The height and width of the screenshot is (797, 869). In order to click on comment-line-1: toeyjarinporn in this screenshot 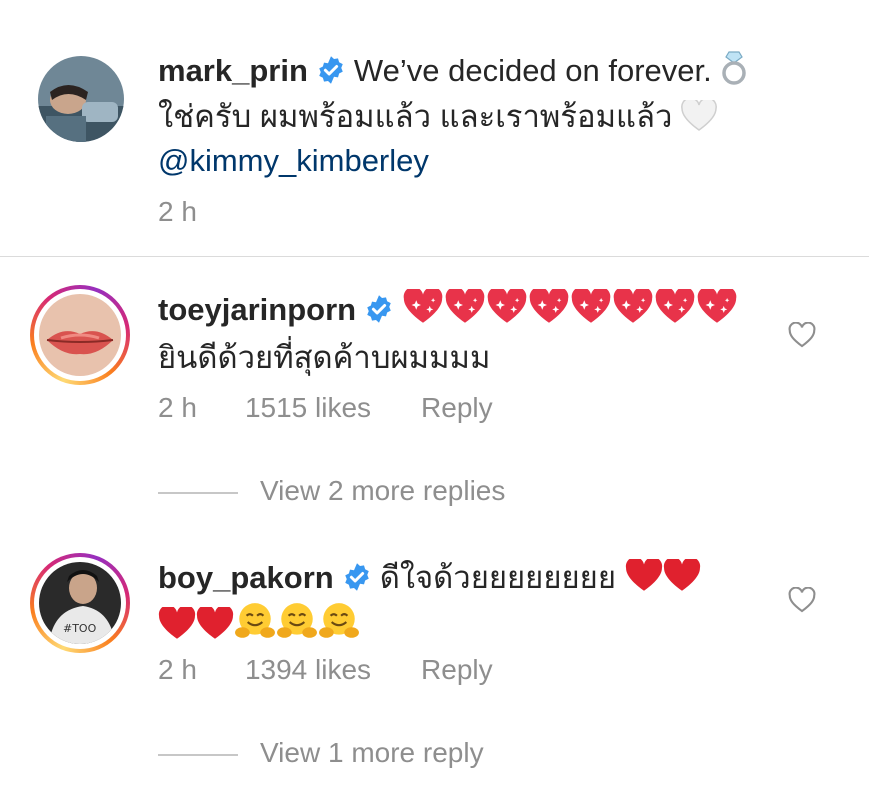, I will do `click(448, 310)`.